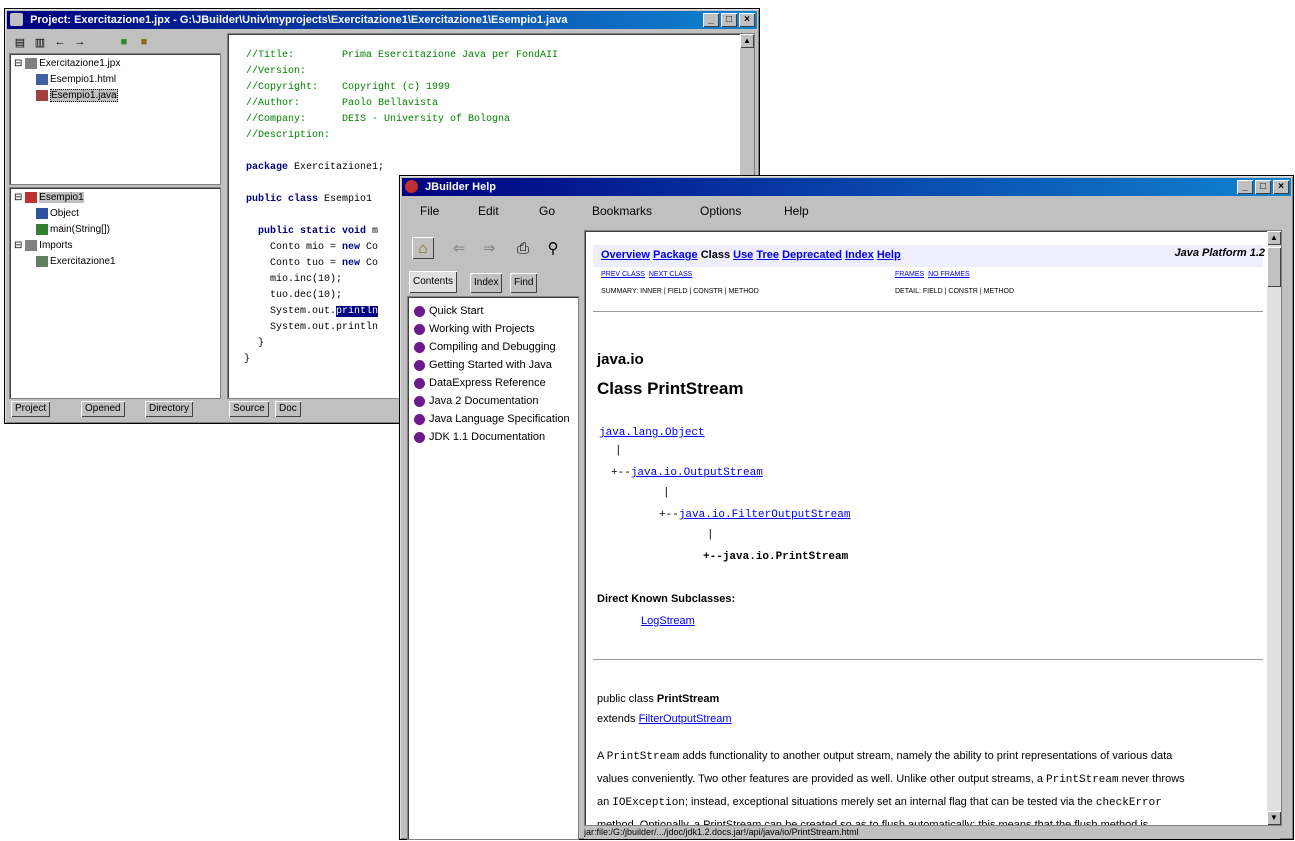 The width and height of the screenshot is (1295, 841). Describe the element at coordinates (547, 211) in the screenshot. I see `menu-go: Go` at that location.